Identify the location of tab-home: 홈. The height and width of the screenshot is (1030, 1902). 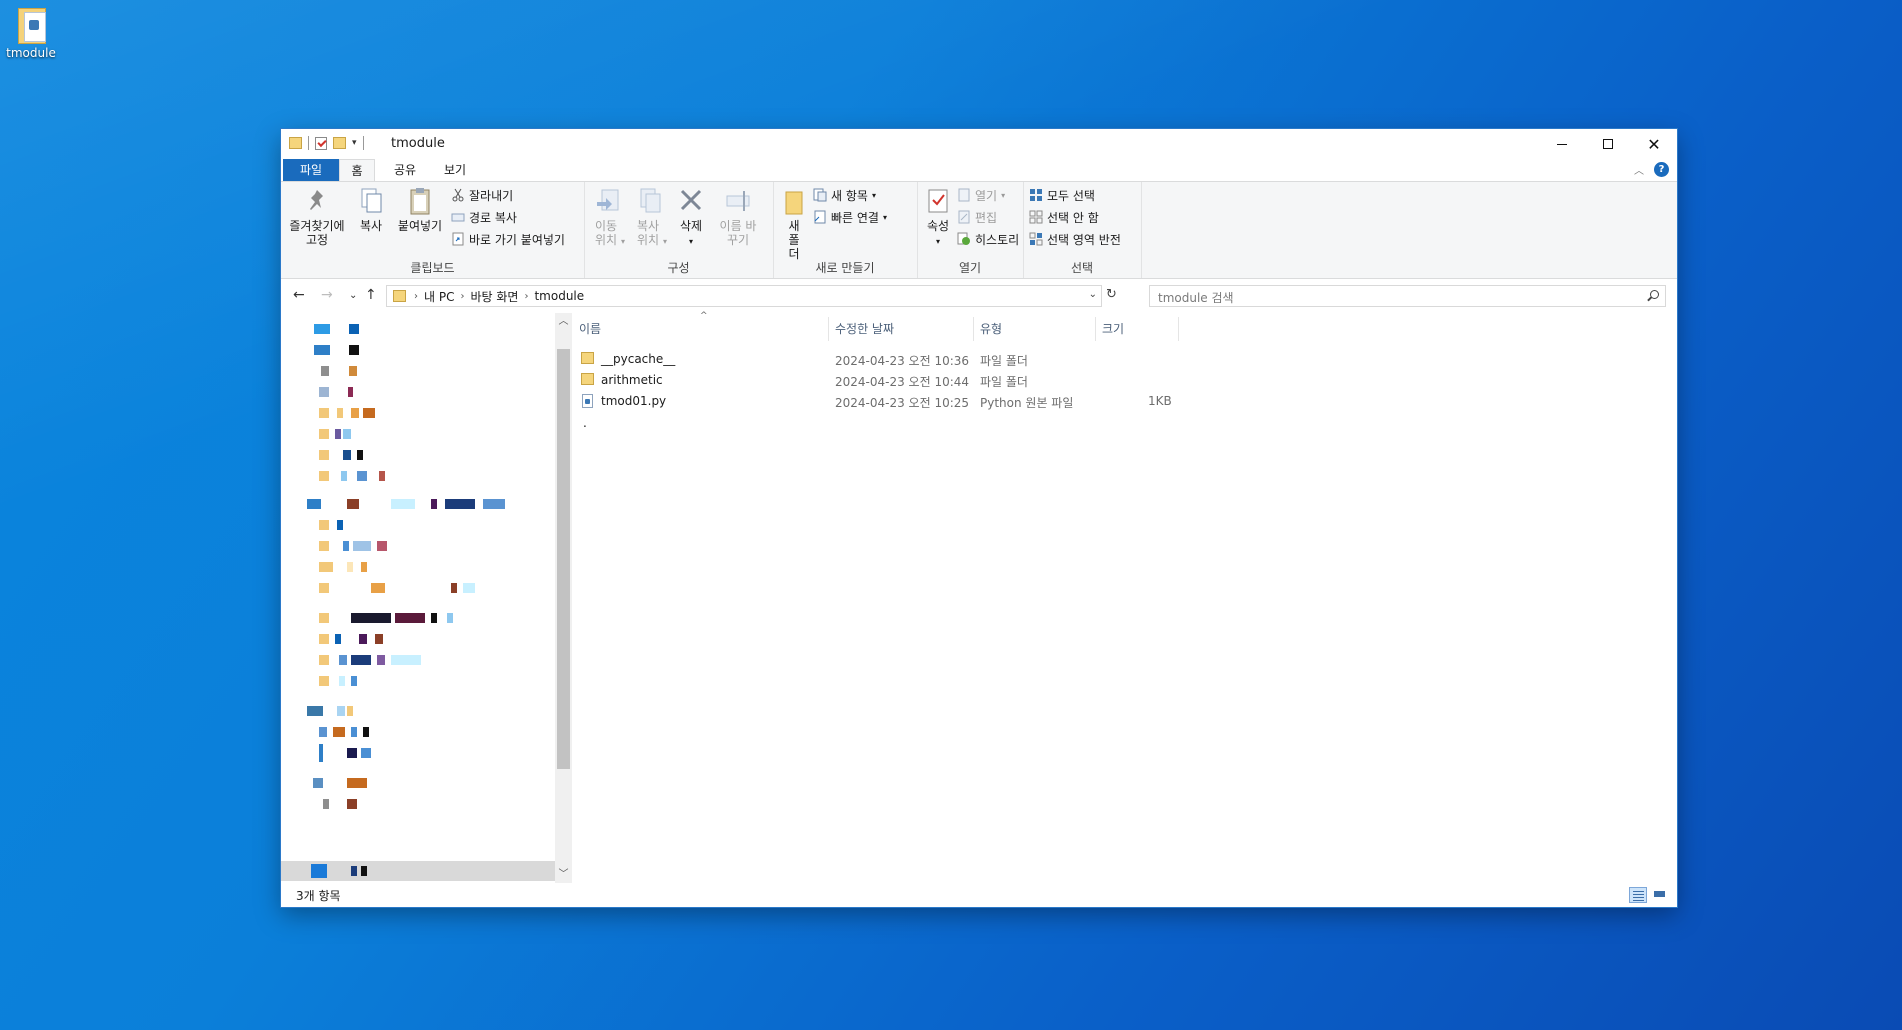
(357, 170).